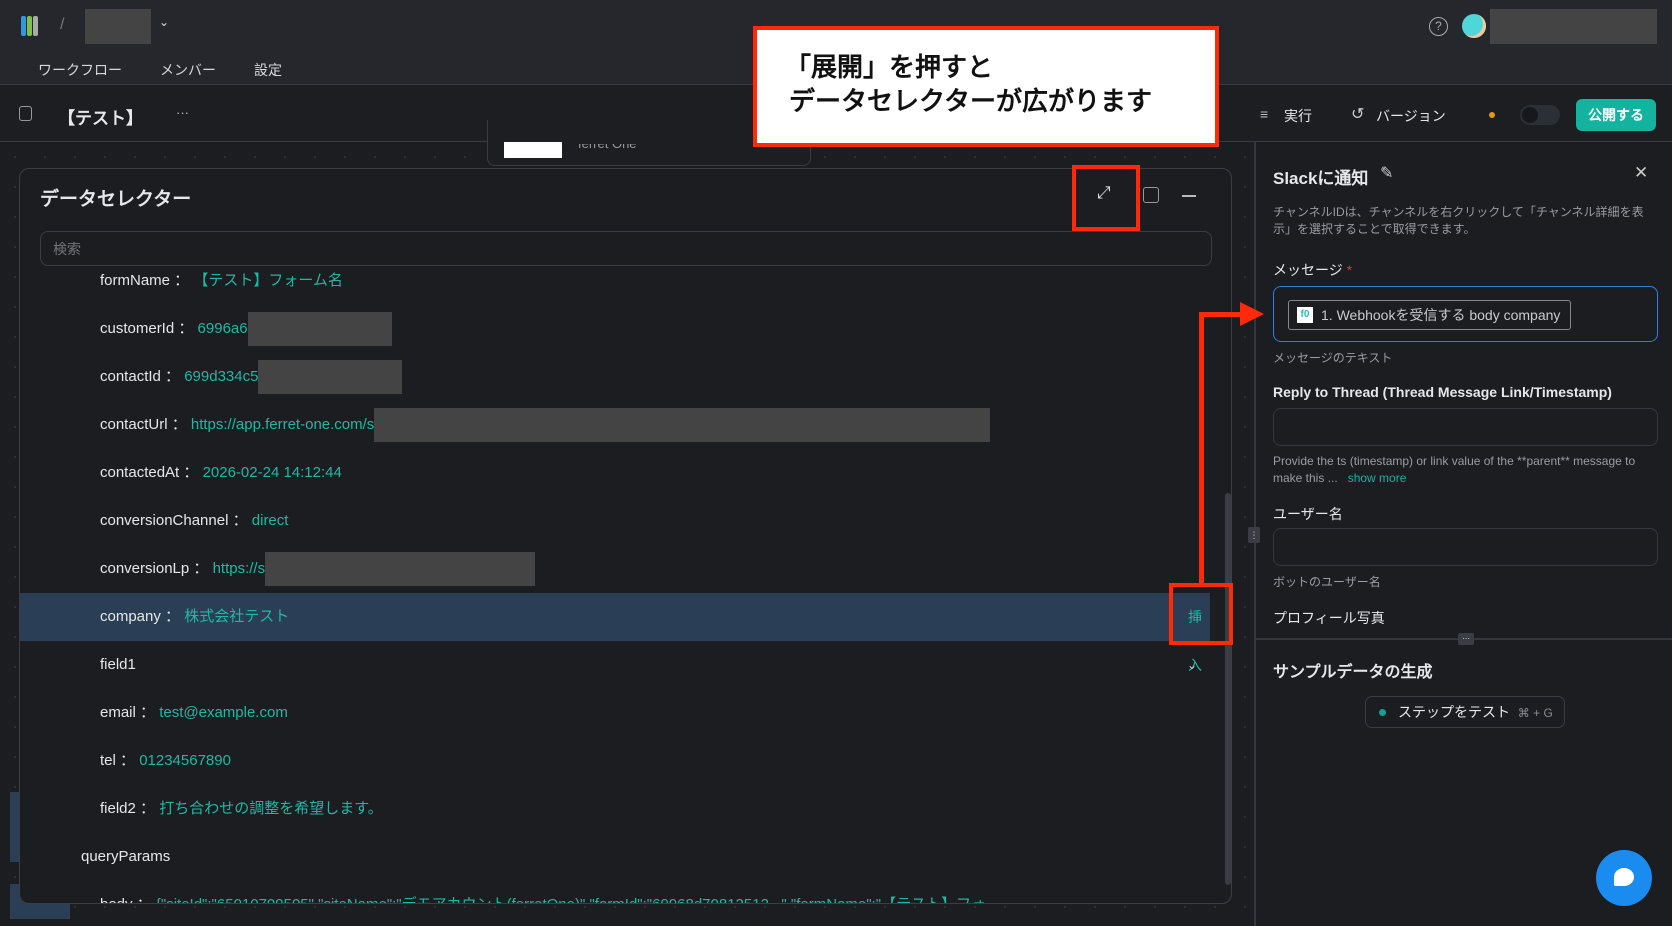  Describe the element at coordinates (1492, 115) in the screenshot. I see `unsaved-status-dot` at that location.